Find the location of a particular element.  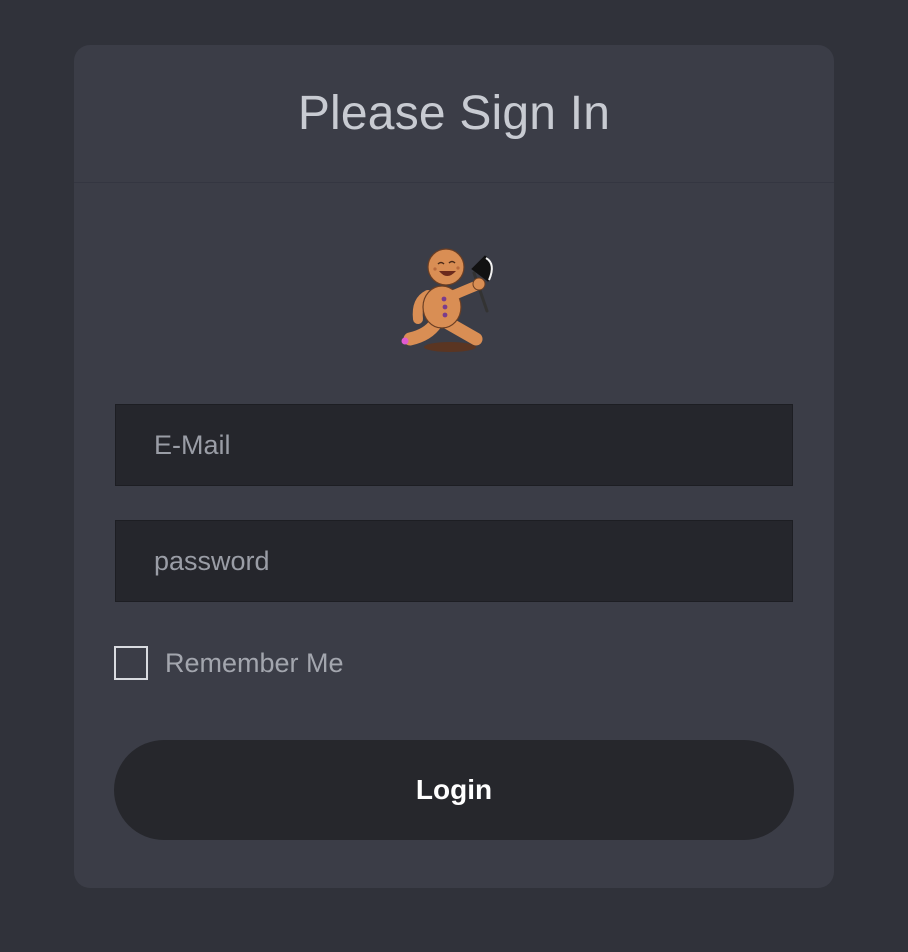

password-field is located at coordinates (454, 561).